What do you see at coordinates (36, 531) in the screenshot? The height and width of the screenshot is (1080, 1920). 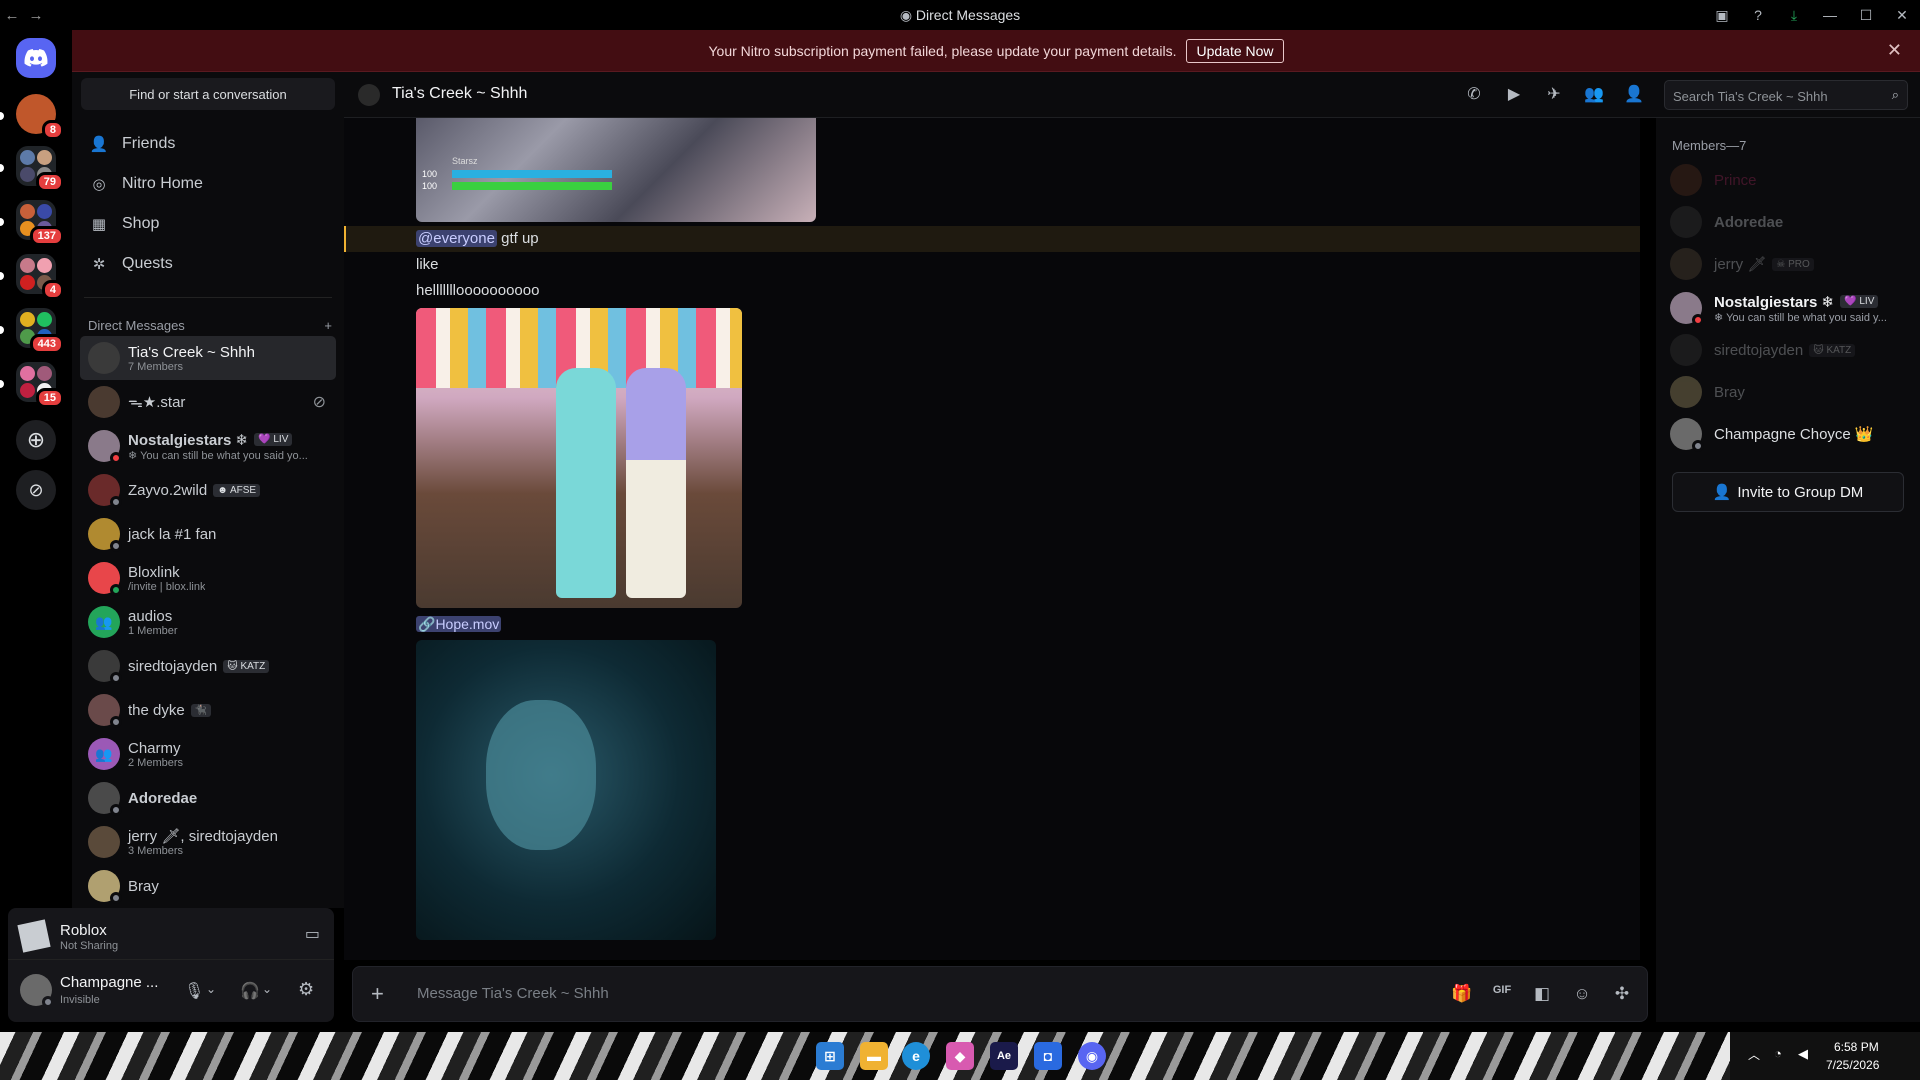 I see `server-rail: 8 79 137 4 443 15 ⊕ ⊘` at bounding box center [36, 531].